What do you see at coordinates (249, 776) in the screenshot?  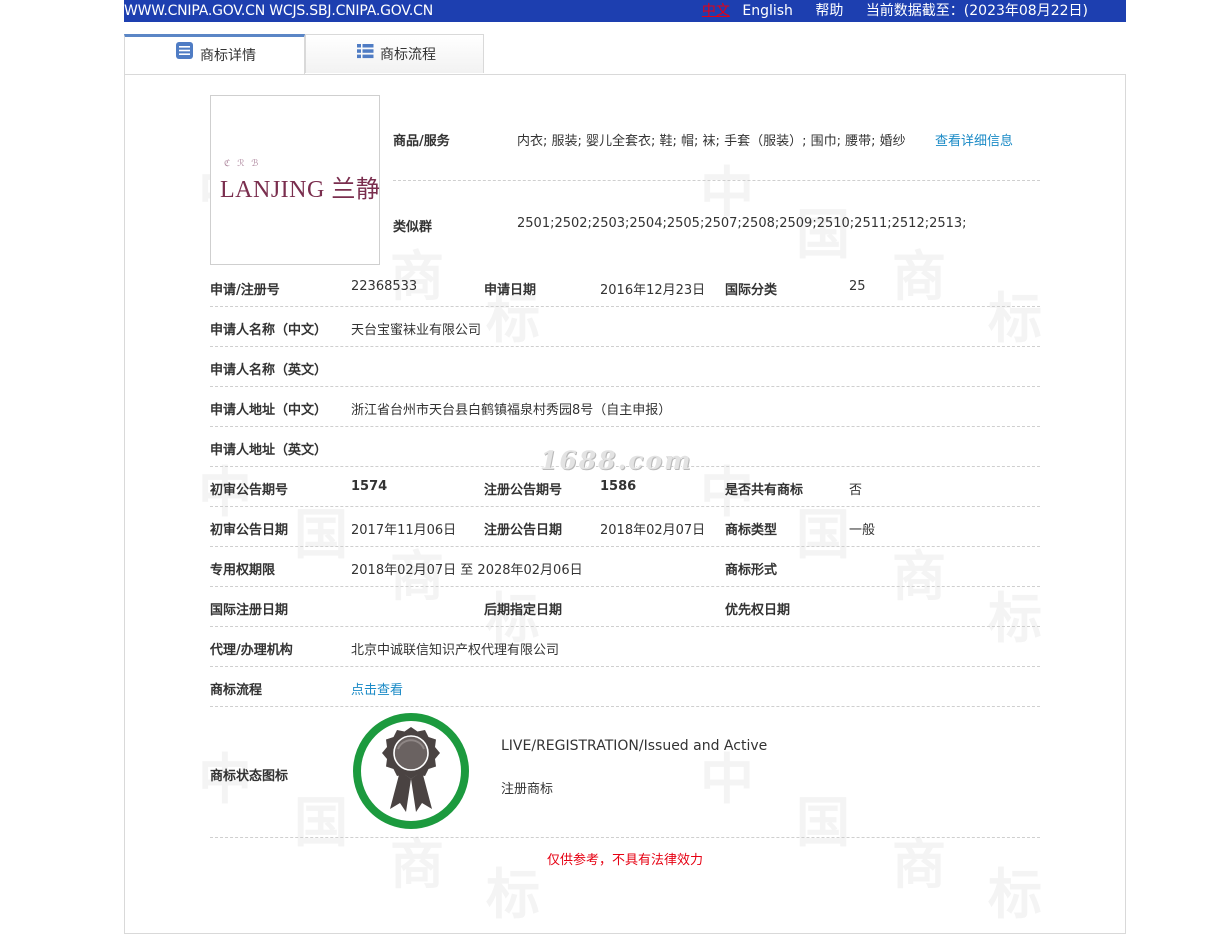 I see `status-icon-label: 商标状态图标` at bounding box center [249, 776].